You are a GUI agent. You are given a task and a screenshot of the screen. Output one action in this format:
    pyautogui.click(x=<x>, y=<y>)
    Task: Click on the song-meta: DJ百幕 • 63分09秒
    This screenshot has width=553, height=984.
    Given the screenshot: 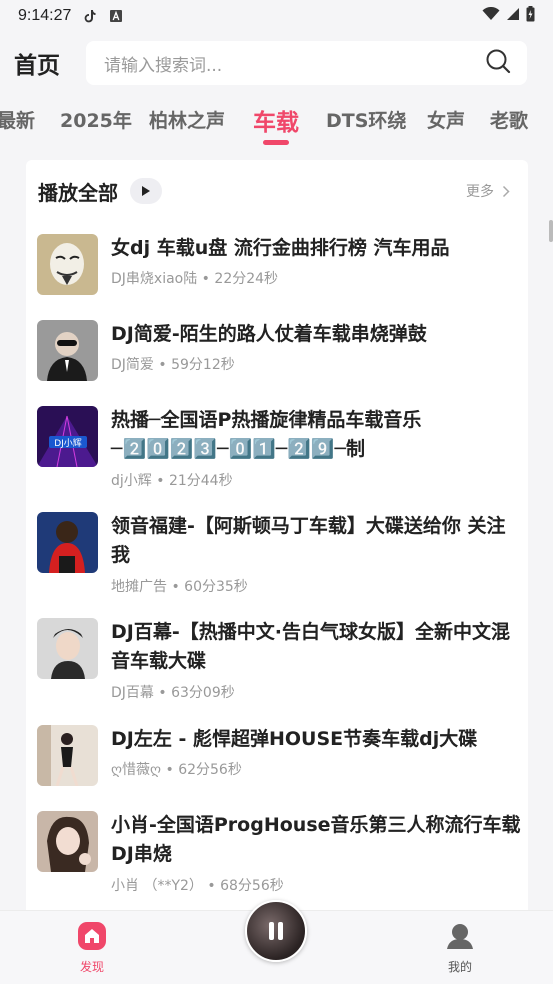 What is the action you would take?
    pyautogui.click(x=173, y=693)
    